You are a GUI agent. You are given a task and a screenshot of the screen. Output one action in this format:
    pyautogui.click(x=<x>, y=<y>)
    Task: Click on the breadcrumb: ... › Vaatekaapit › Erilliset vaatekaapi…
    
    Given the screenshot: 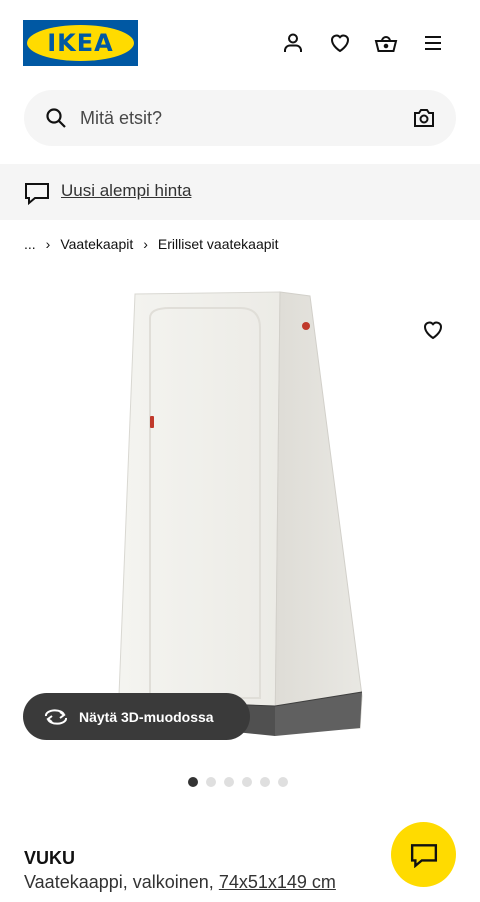 What is the action you would take?
    pyautogui.click(x=151, y=244)
    